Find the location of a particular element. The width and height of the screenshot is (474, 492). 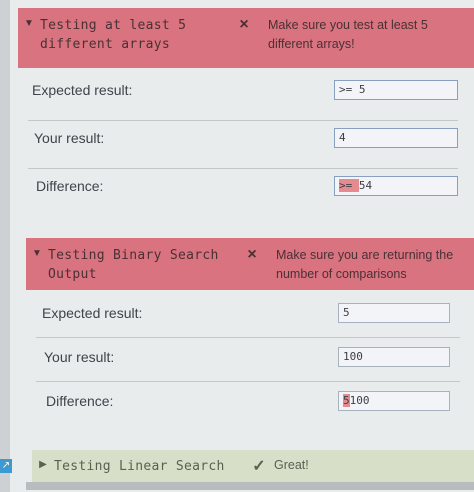

caret-right-icon: ▶ is located at coordinates (43, 460).